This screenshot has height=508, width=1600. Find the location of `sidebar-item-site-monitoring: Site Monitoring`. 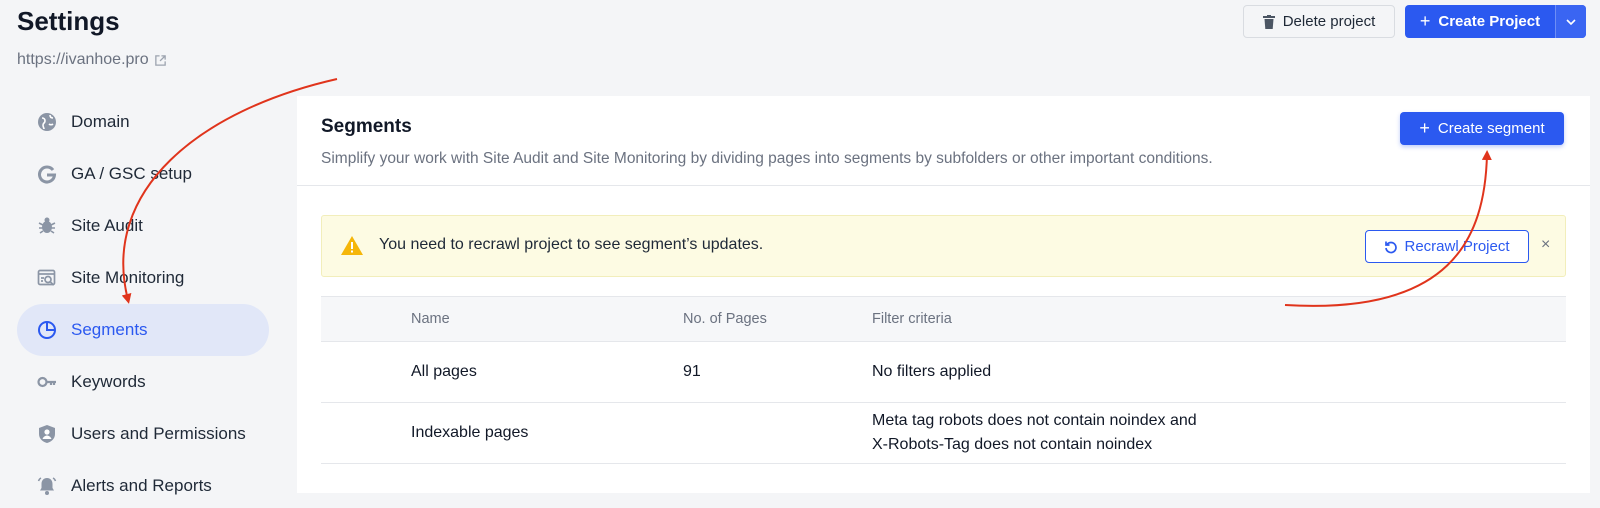

sidebar-item-site-monitoring: Site Monitoring is located at coordinates (143, 278).